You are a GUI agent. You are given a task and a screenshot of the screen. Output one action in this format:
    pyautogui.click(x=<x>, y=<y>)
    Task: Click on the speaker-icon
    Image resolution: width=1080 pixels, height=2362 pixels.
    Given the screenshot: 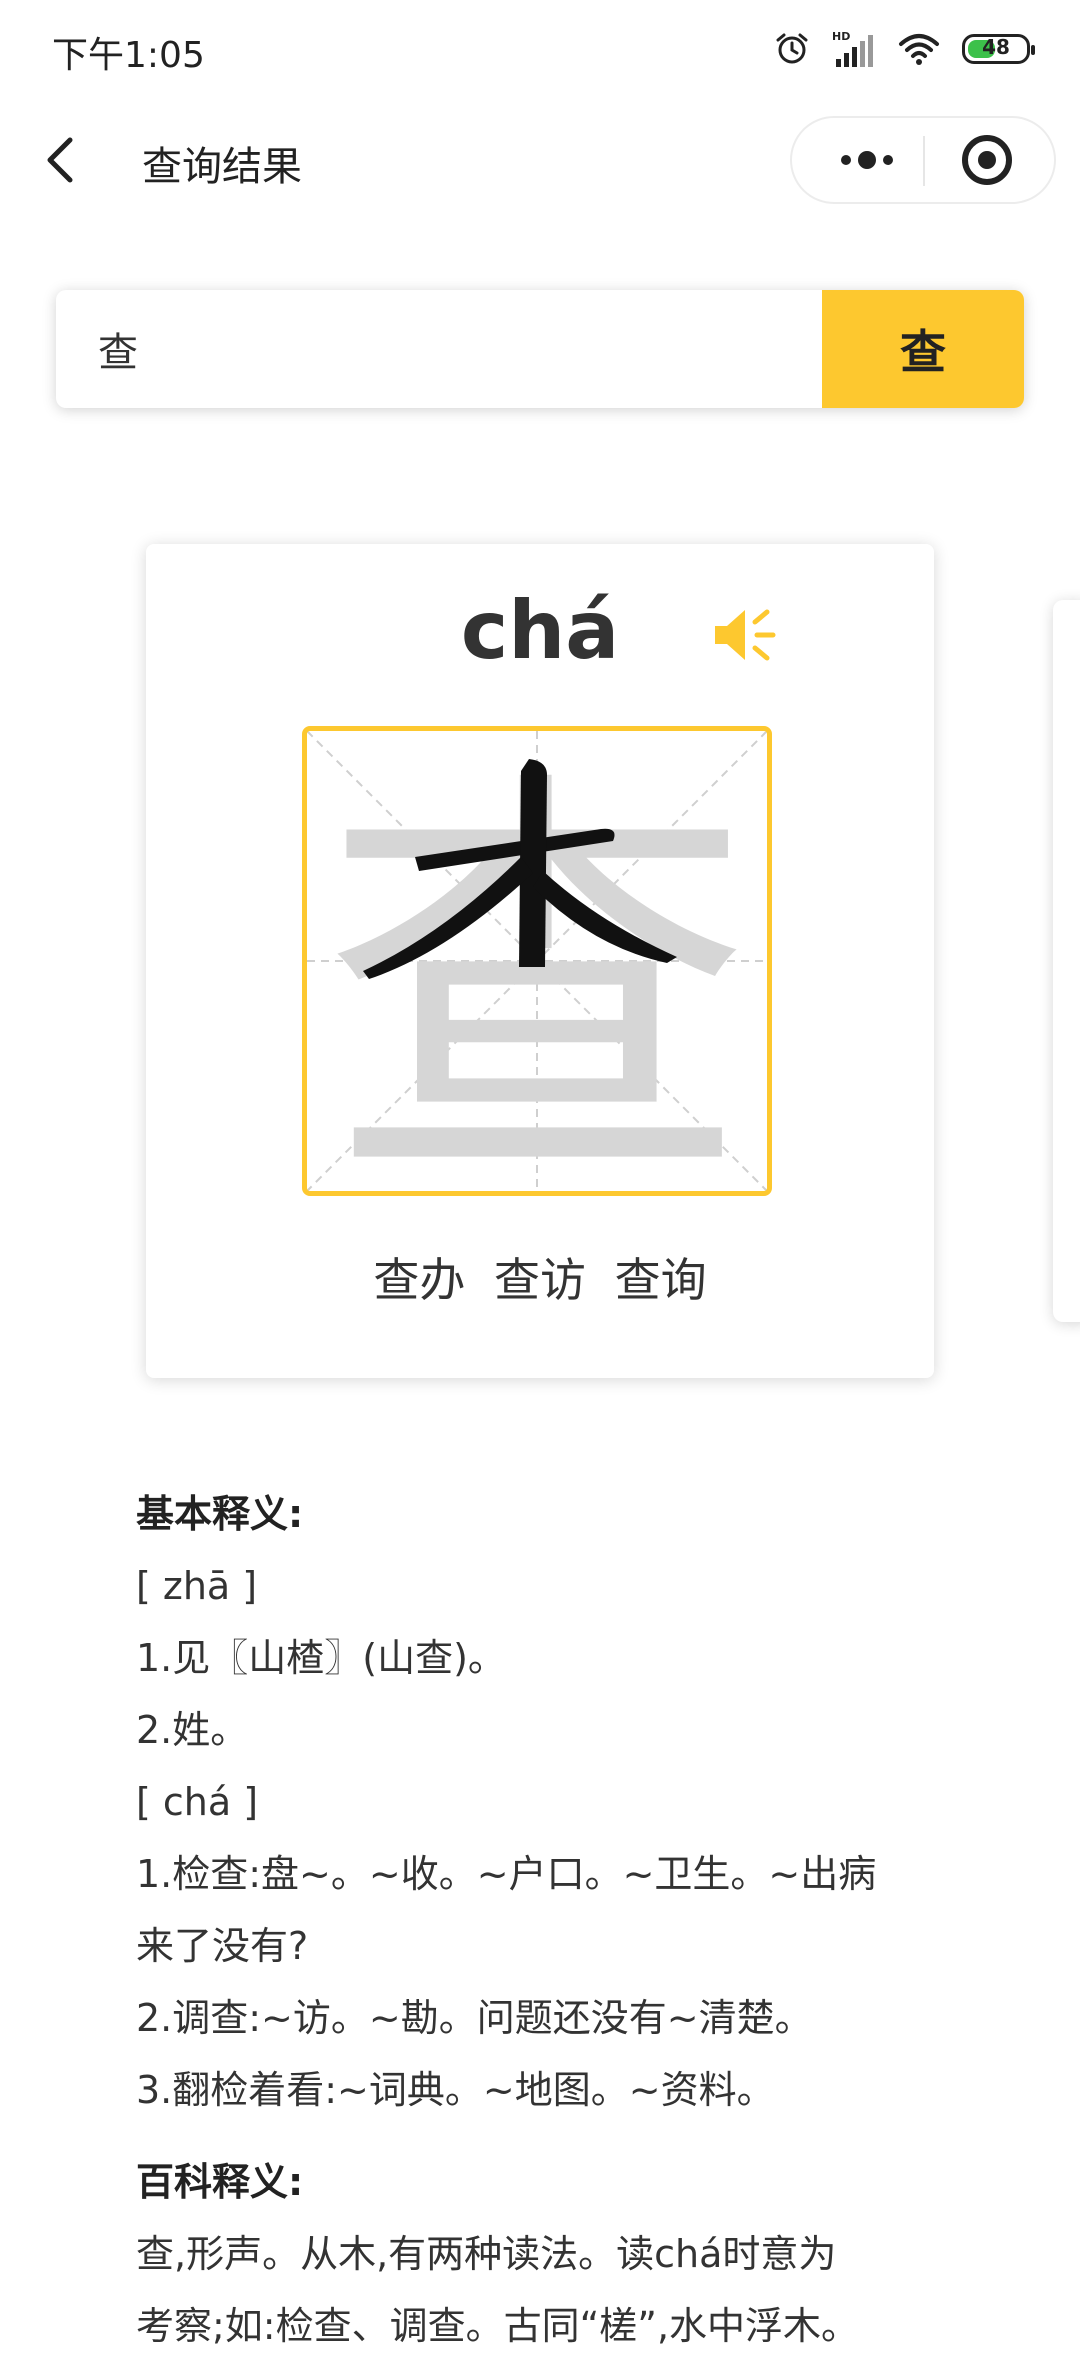 What is the action you would take?
    pyautogui.click(x=745, y=635)
    